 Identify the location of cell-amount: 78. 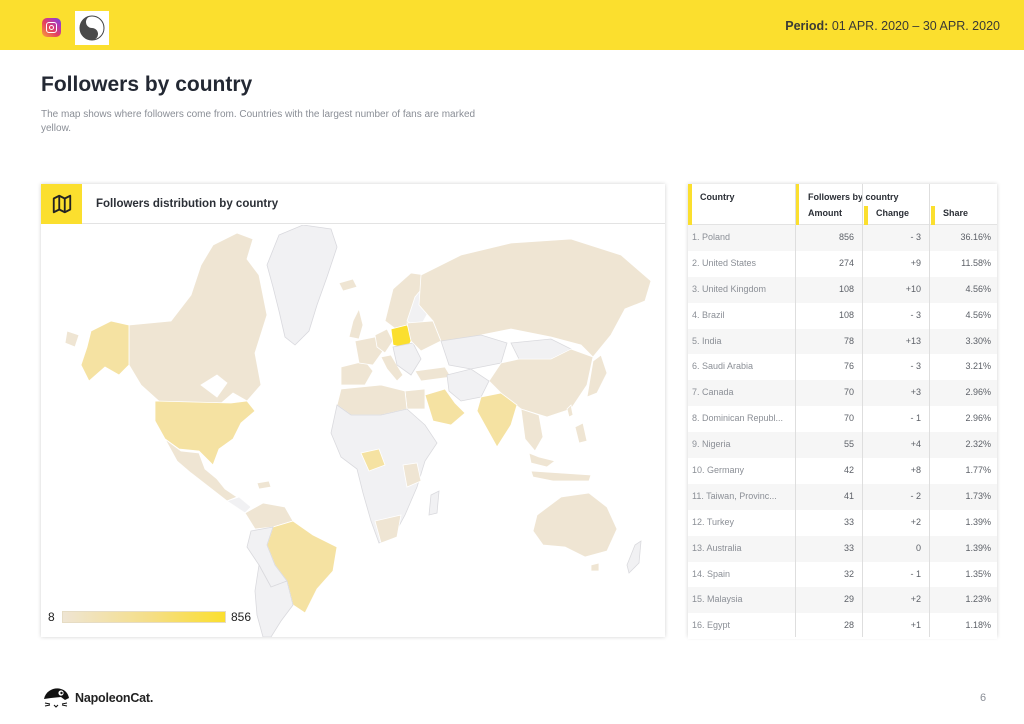
(848, 340).